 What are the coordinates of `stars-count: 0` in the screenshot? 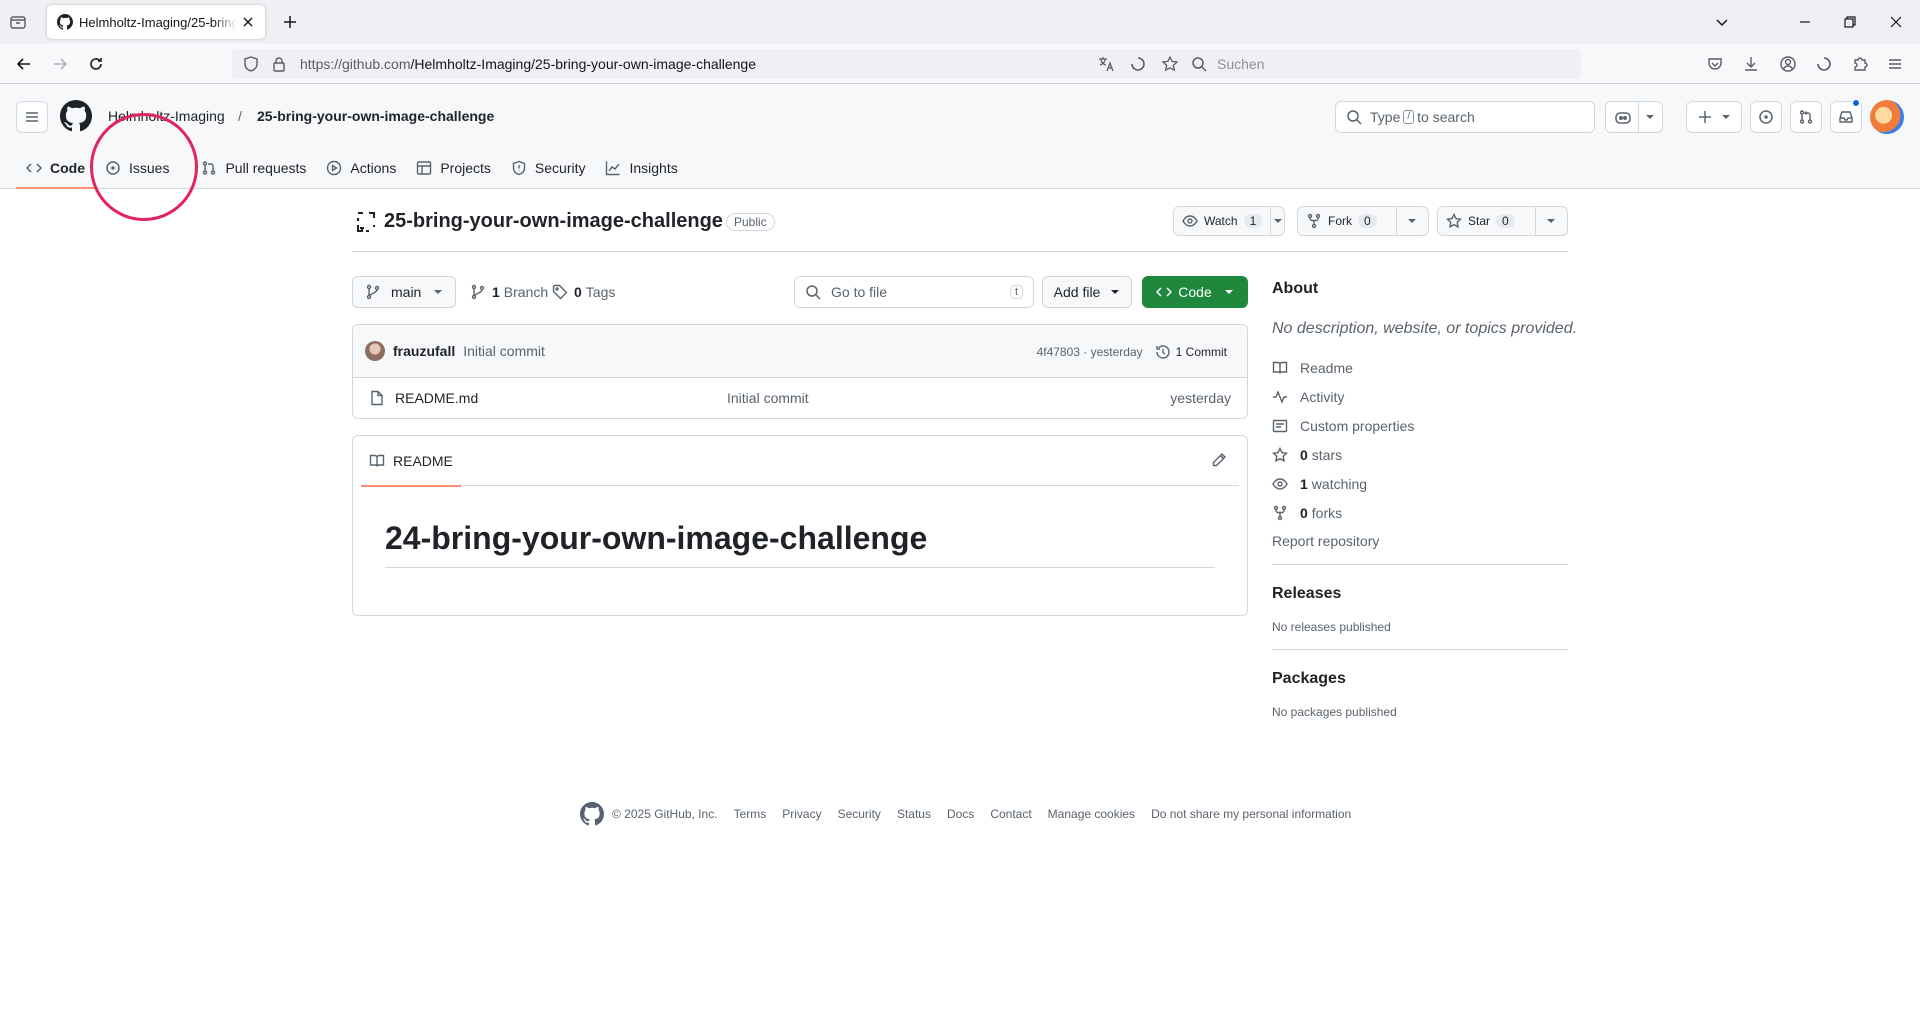 It's located at (1304, 454).